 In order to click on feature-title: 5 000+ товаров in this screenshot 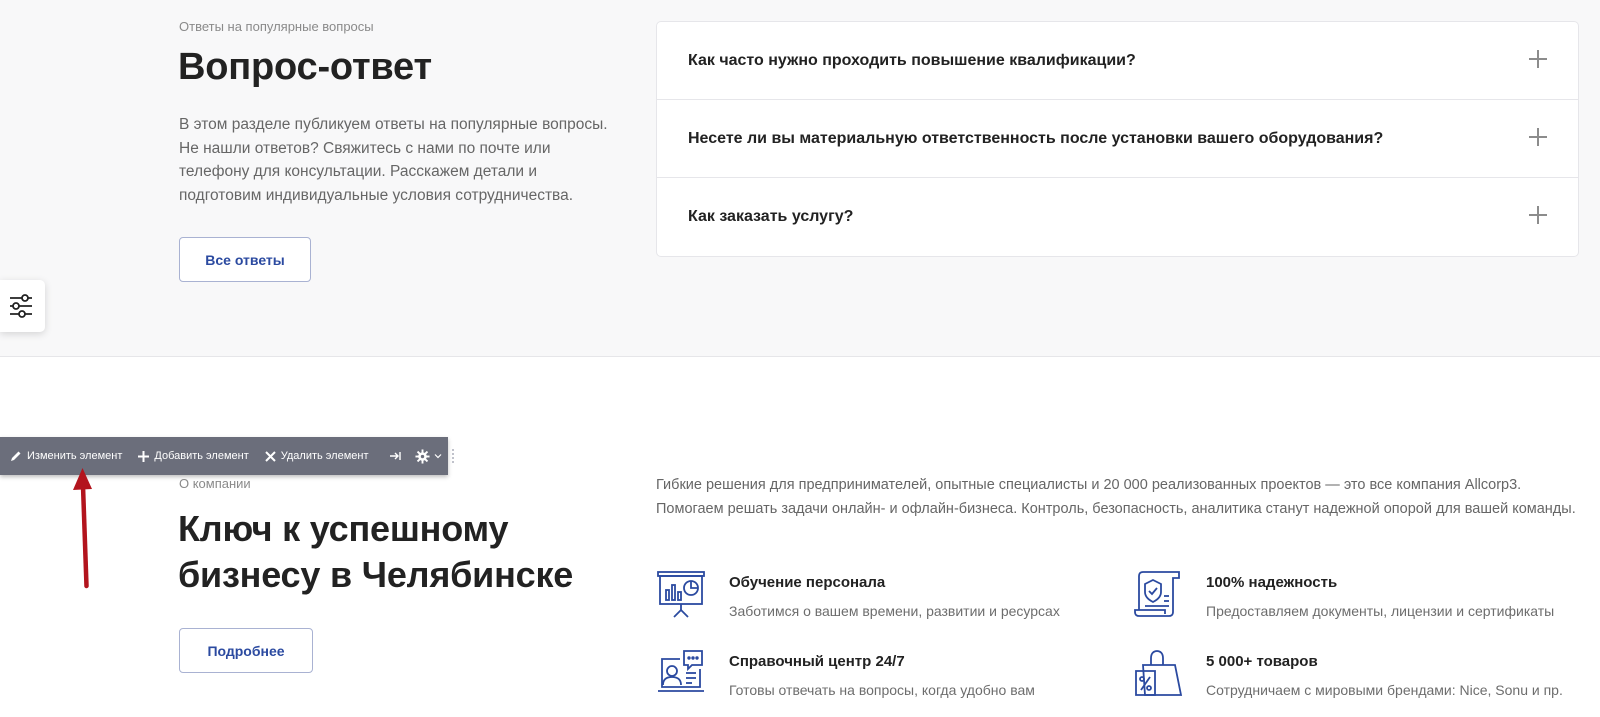, I will do `click(1262, 661)`.